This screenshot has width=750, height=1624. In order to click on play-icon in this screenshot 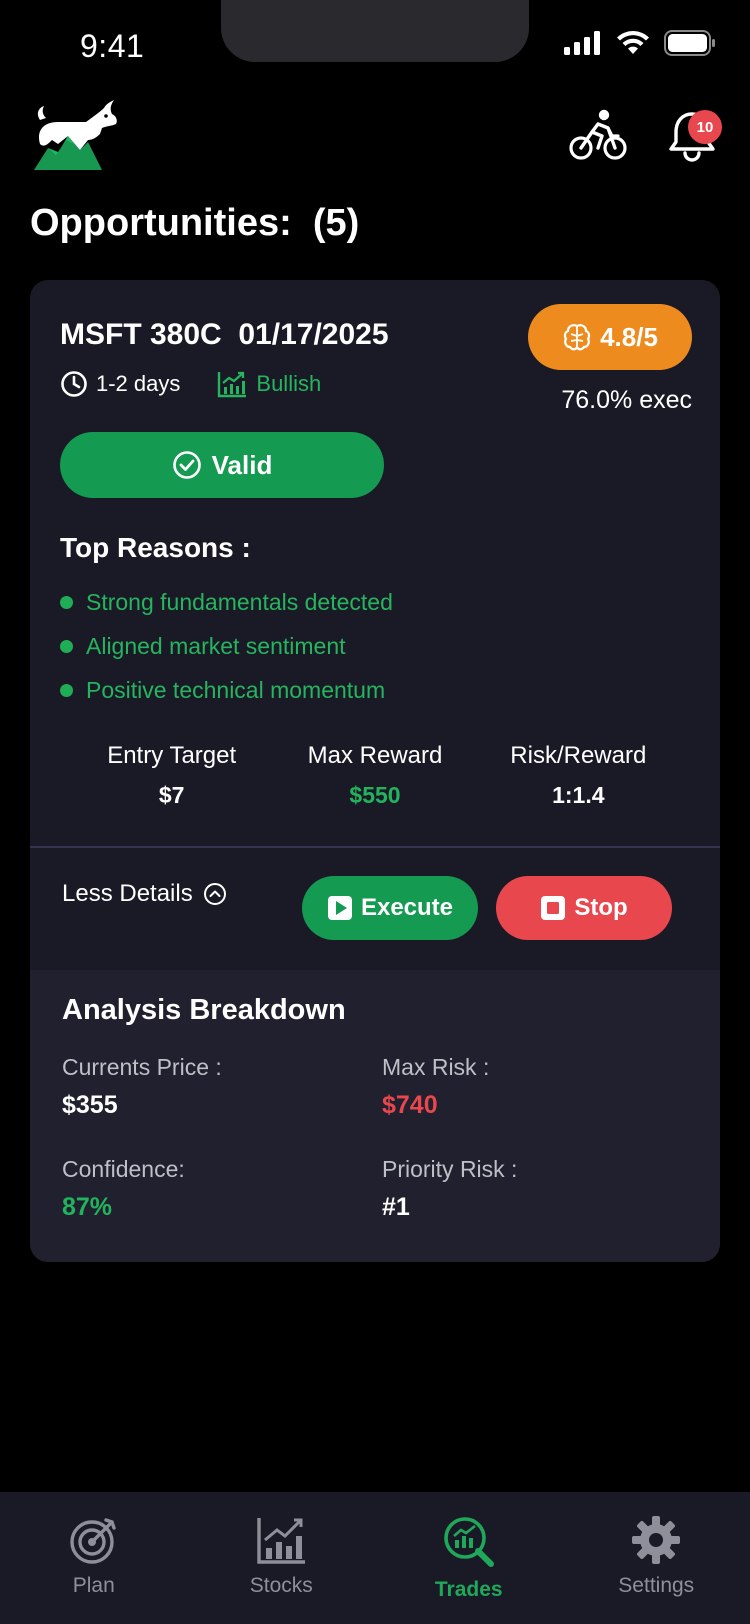, I will do `click(339, 908)`.